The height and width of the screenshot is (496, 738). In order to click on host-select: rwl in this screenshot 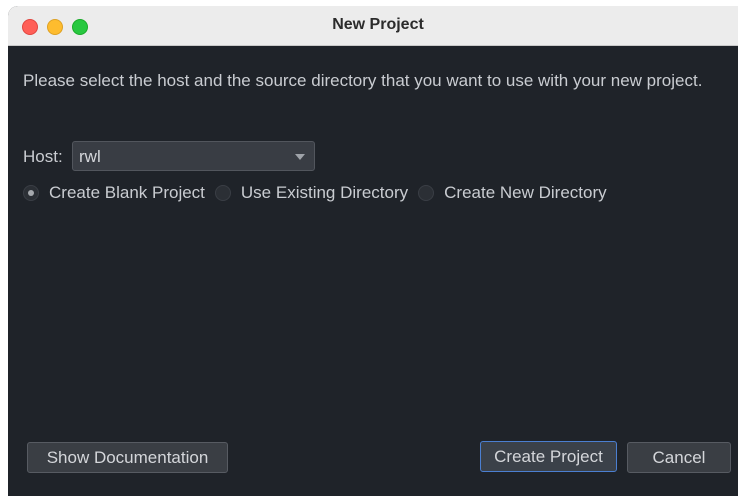, I will do `click(193, 156)`.